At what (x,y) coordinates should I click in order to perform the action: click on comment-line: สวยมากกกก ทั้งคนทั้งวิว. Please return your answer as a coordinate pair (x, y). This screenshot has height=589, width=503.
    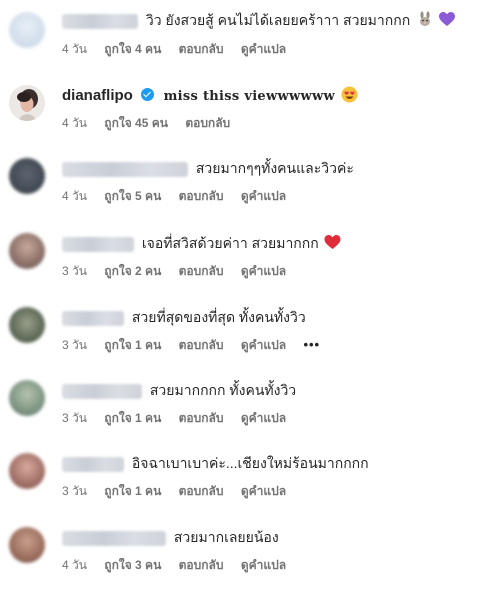
    Looking at the image, I should click on (179, 390).